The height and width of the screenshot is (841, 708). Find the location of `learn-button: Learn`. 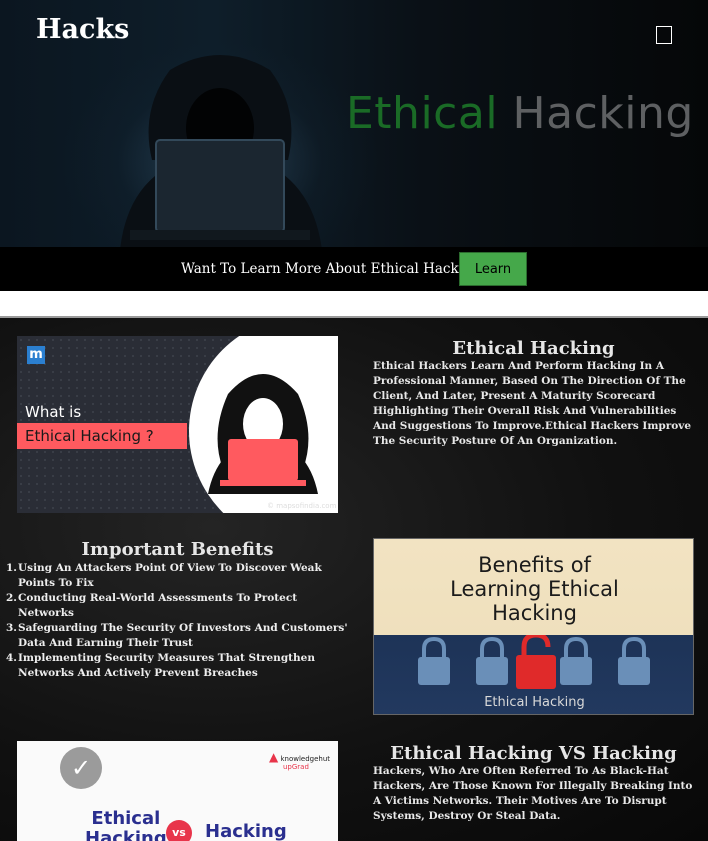

learn-button: Learn is located at coordinates (493, 269).